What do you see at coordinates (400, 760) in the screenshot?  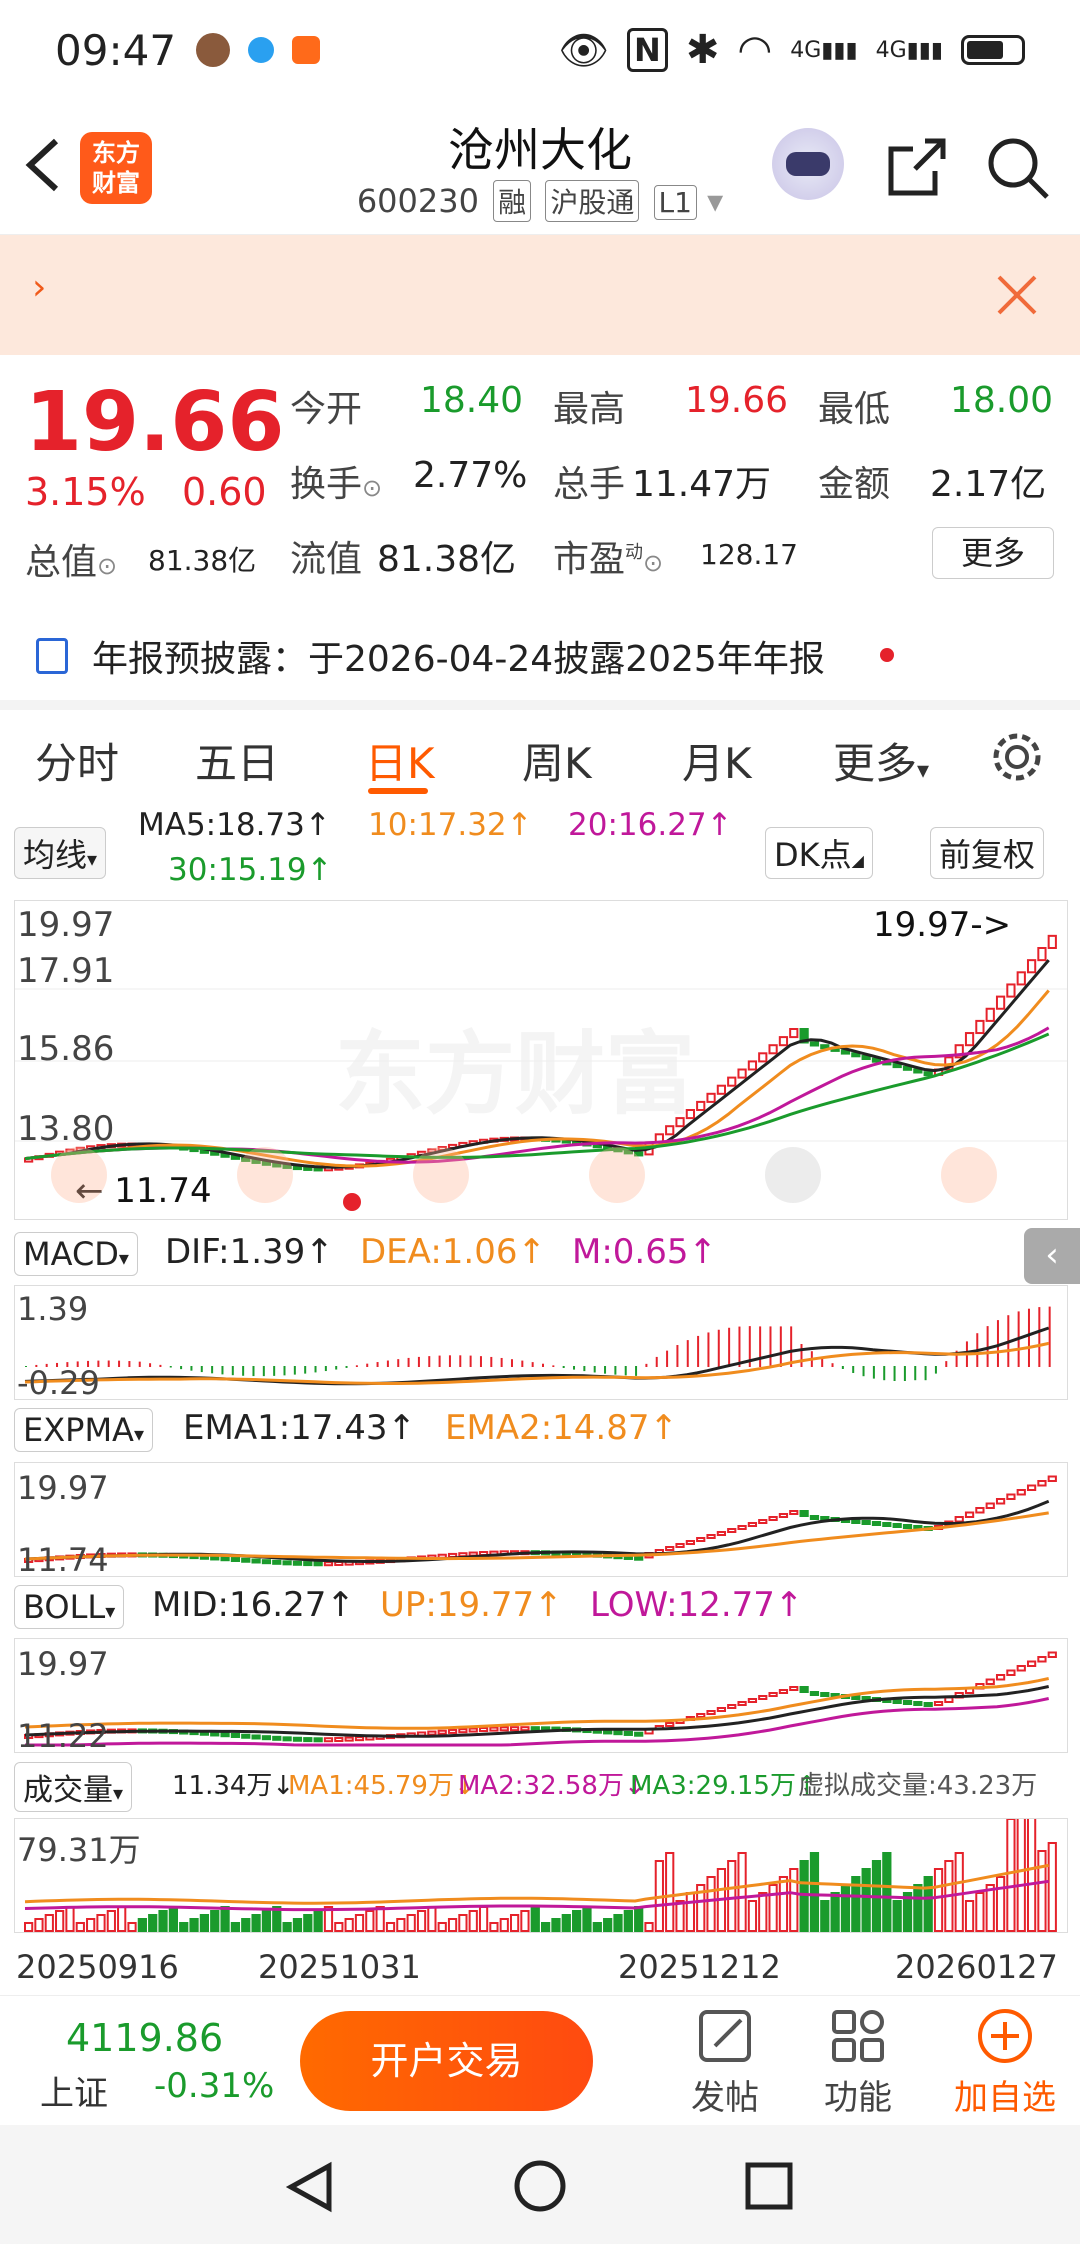 I see `tab-daily: 日K` at bounding box center [400, 760].